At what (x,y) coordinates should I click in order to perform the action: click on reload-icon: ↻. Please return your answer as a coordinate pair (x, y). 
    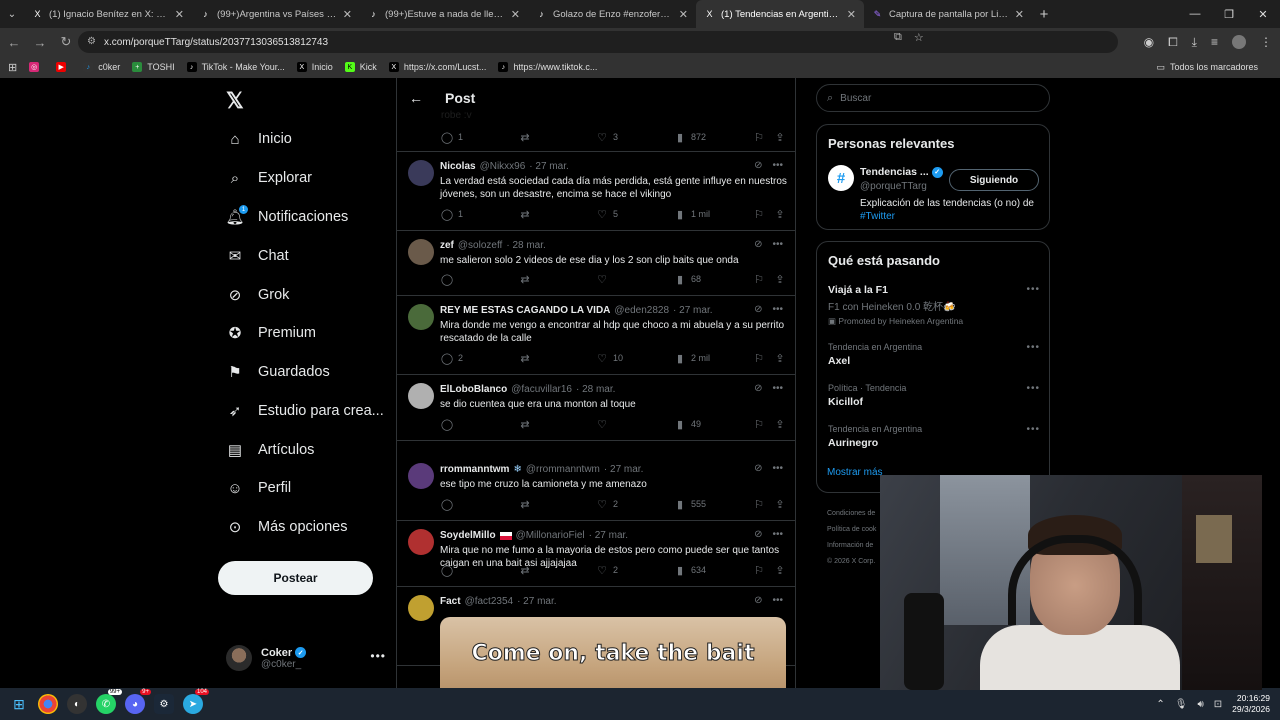
    Looking at the image, I should click on (66, 42).